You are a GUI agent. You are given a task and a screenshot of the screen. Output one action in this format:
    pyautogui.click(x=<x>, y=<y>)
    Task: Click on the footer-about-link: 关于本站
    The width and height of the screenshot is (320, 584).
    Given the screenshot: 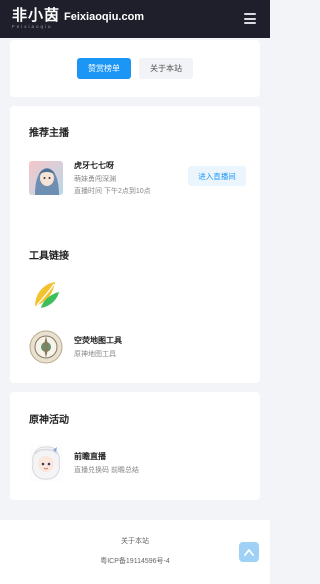 What is the action you would take?
    pyautogui.click(x=135, y=541)
    